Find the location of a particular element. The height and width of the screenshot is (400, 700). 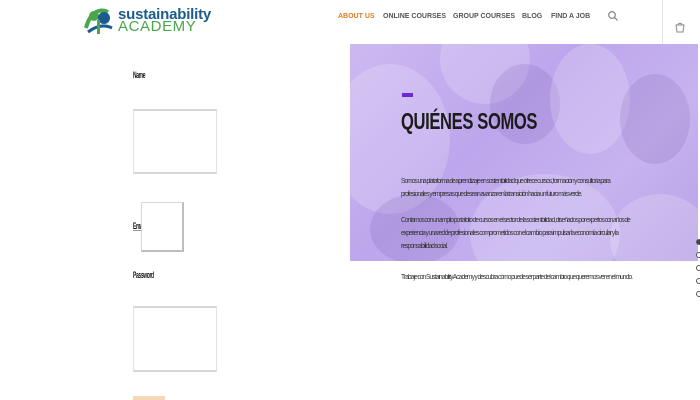

submit-button is located at coordinates (149, 398).